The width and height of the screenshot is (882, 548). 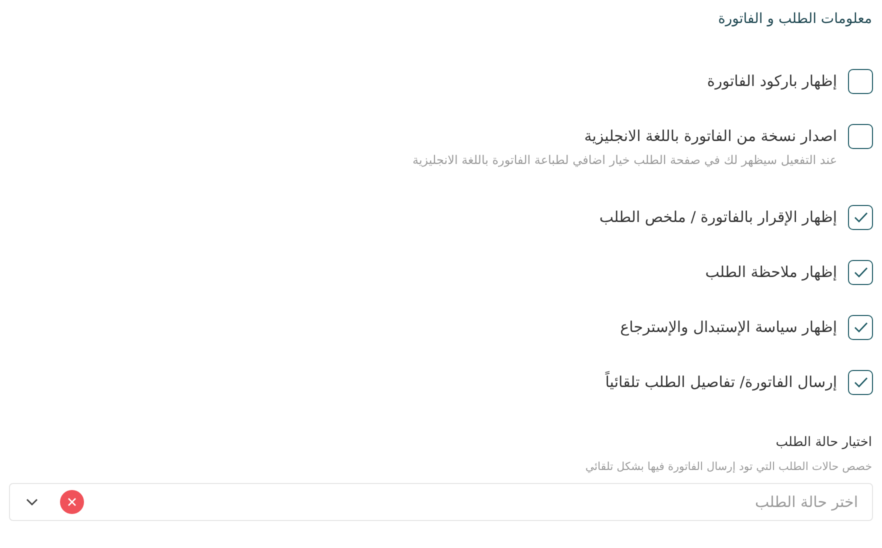 What do you see at coordinates (718, 217) in the screenshot?
I see `option-label: إظهار الإقرار بالفاتورة / ملخص الطلب` at bounding box center [718, 217].